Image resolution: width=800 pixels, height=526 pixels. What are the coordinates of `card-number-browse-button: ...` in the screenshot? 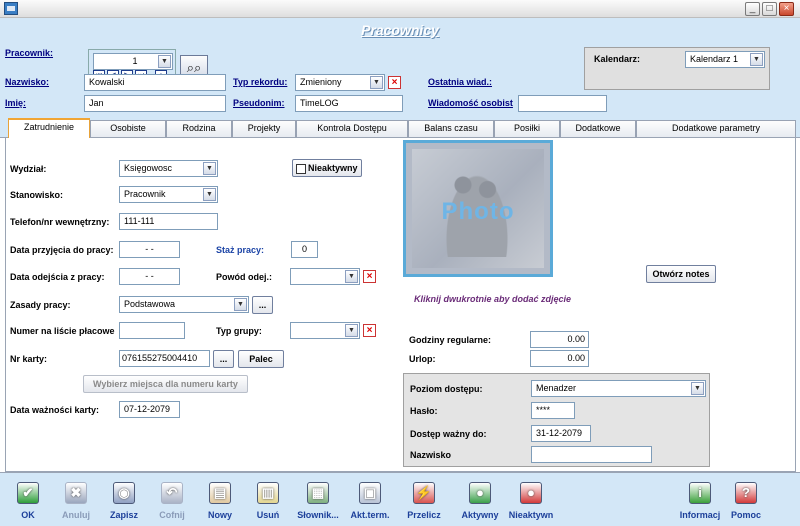 It's located at (223, 359).